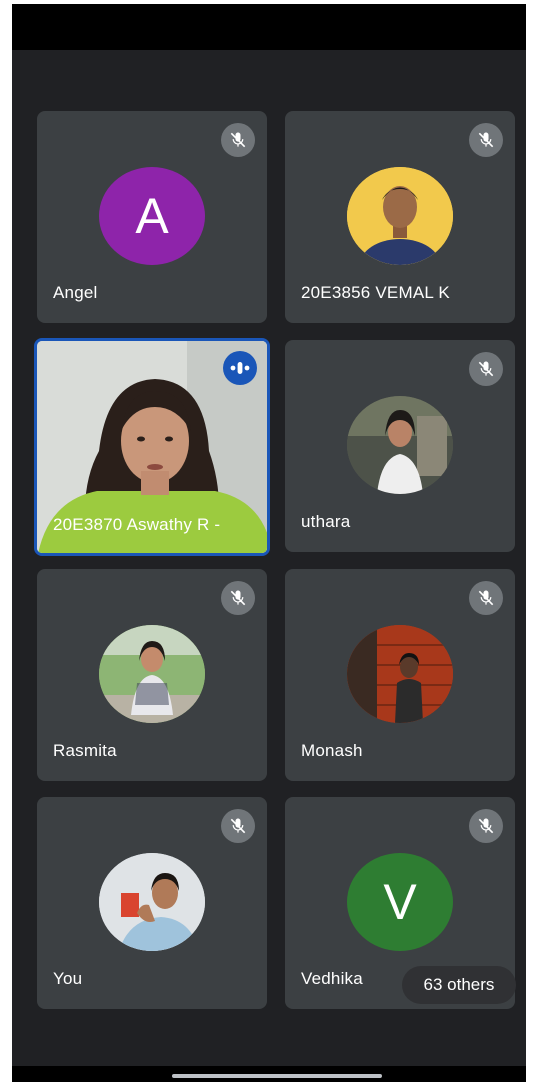 This screenshot has width=538, height=1082. Describe the element at coordinates (269, 27) in the screenshot. I see `status-bar` at that location.